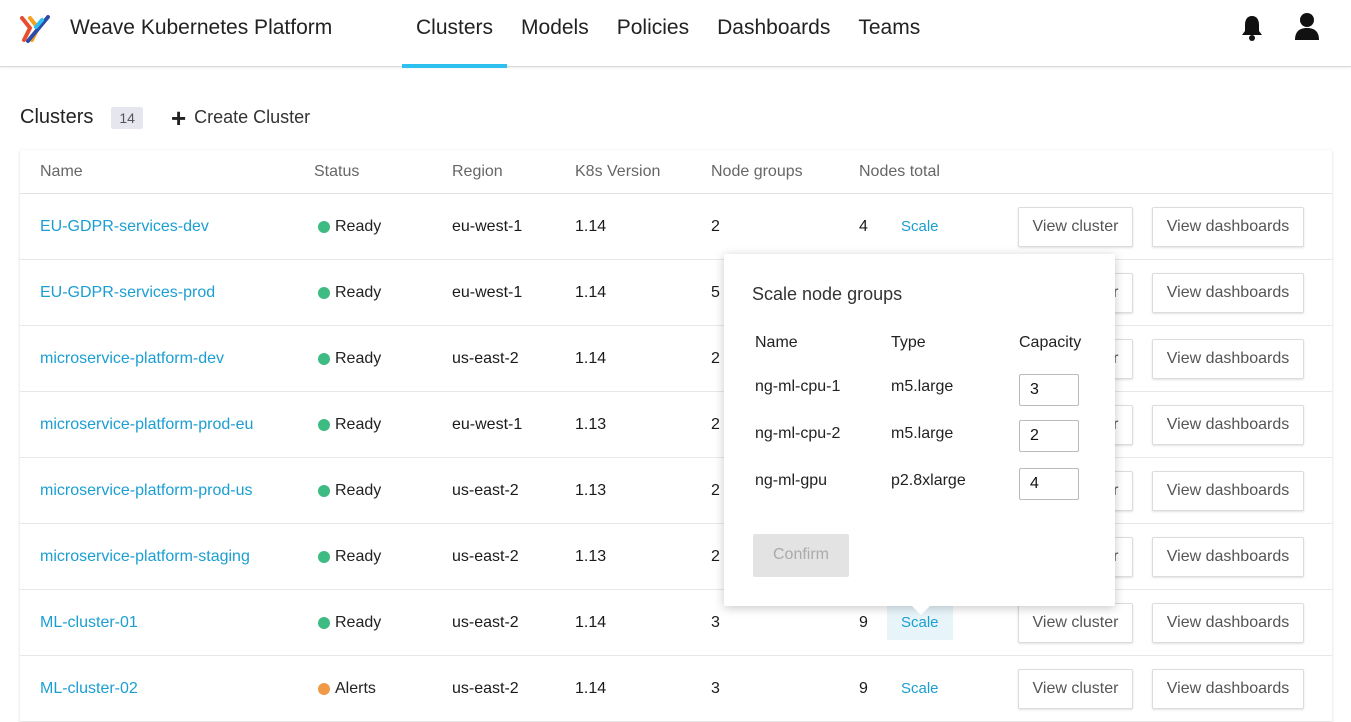  I want to click on cluster-name-link: microservice-platform-staging, so click(145, 557).